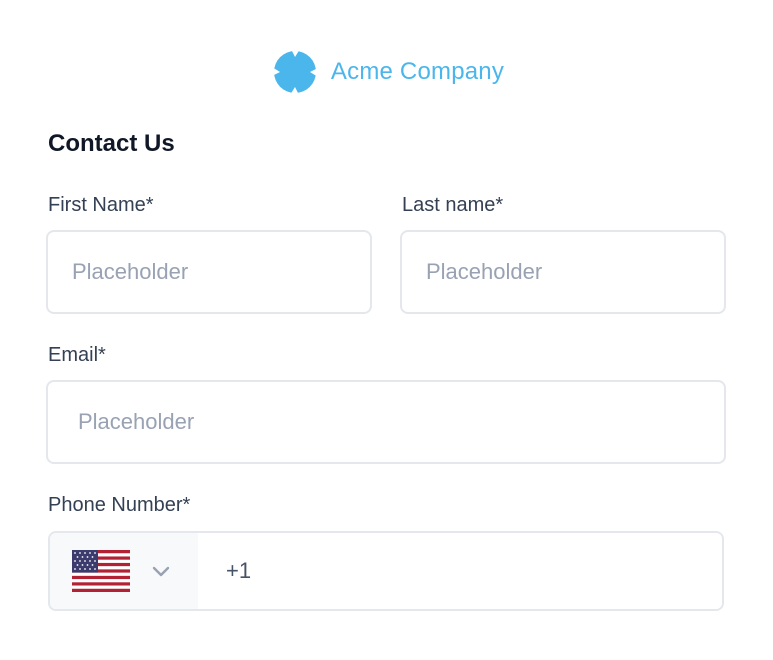 This screenshot has height=660, width=773. What do you see at coordinates (101, 571) in the screenshot?
I see `us-flag-icon` at bounding box center [101, 571].